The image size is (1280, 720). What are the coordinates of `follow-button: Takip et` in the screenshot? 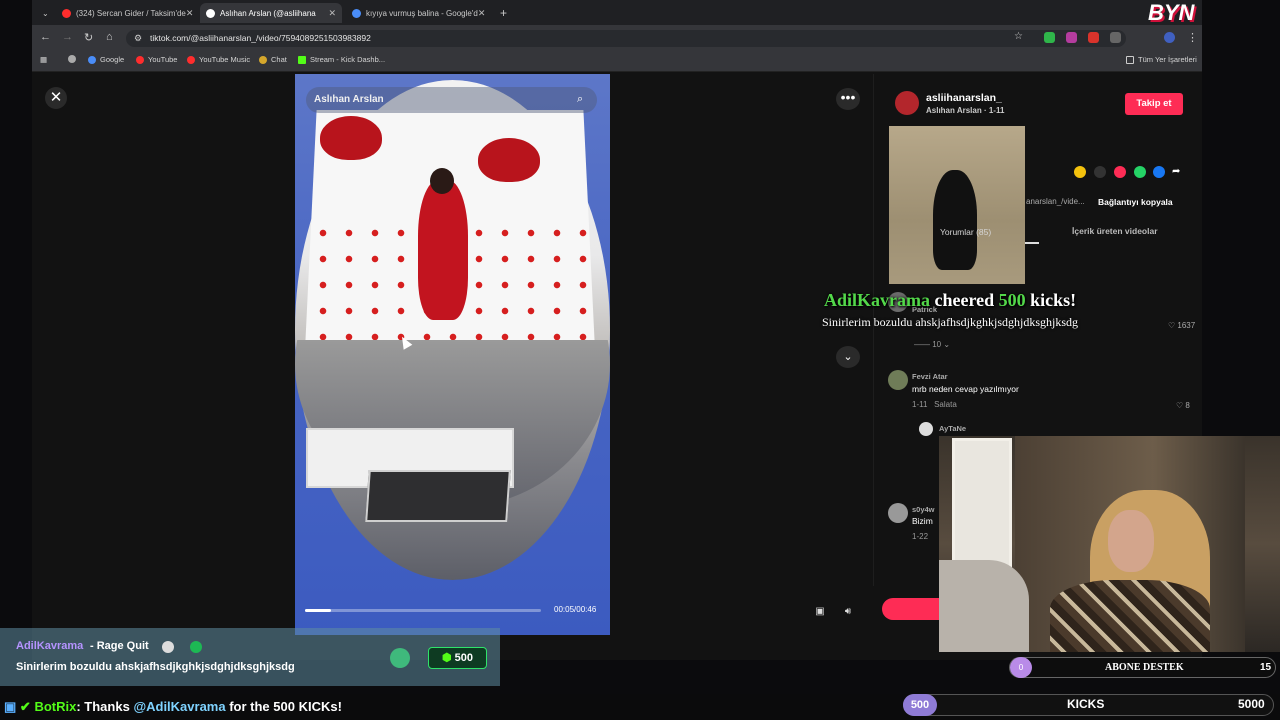 It's located at (1154, 104).